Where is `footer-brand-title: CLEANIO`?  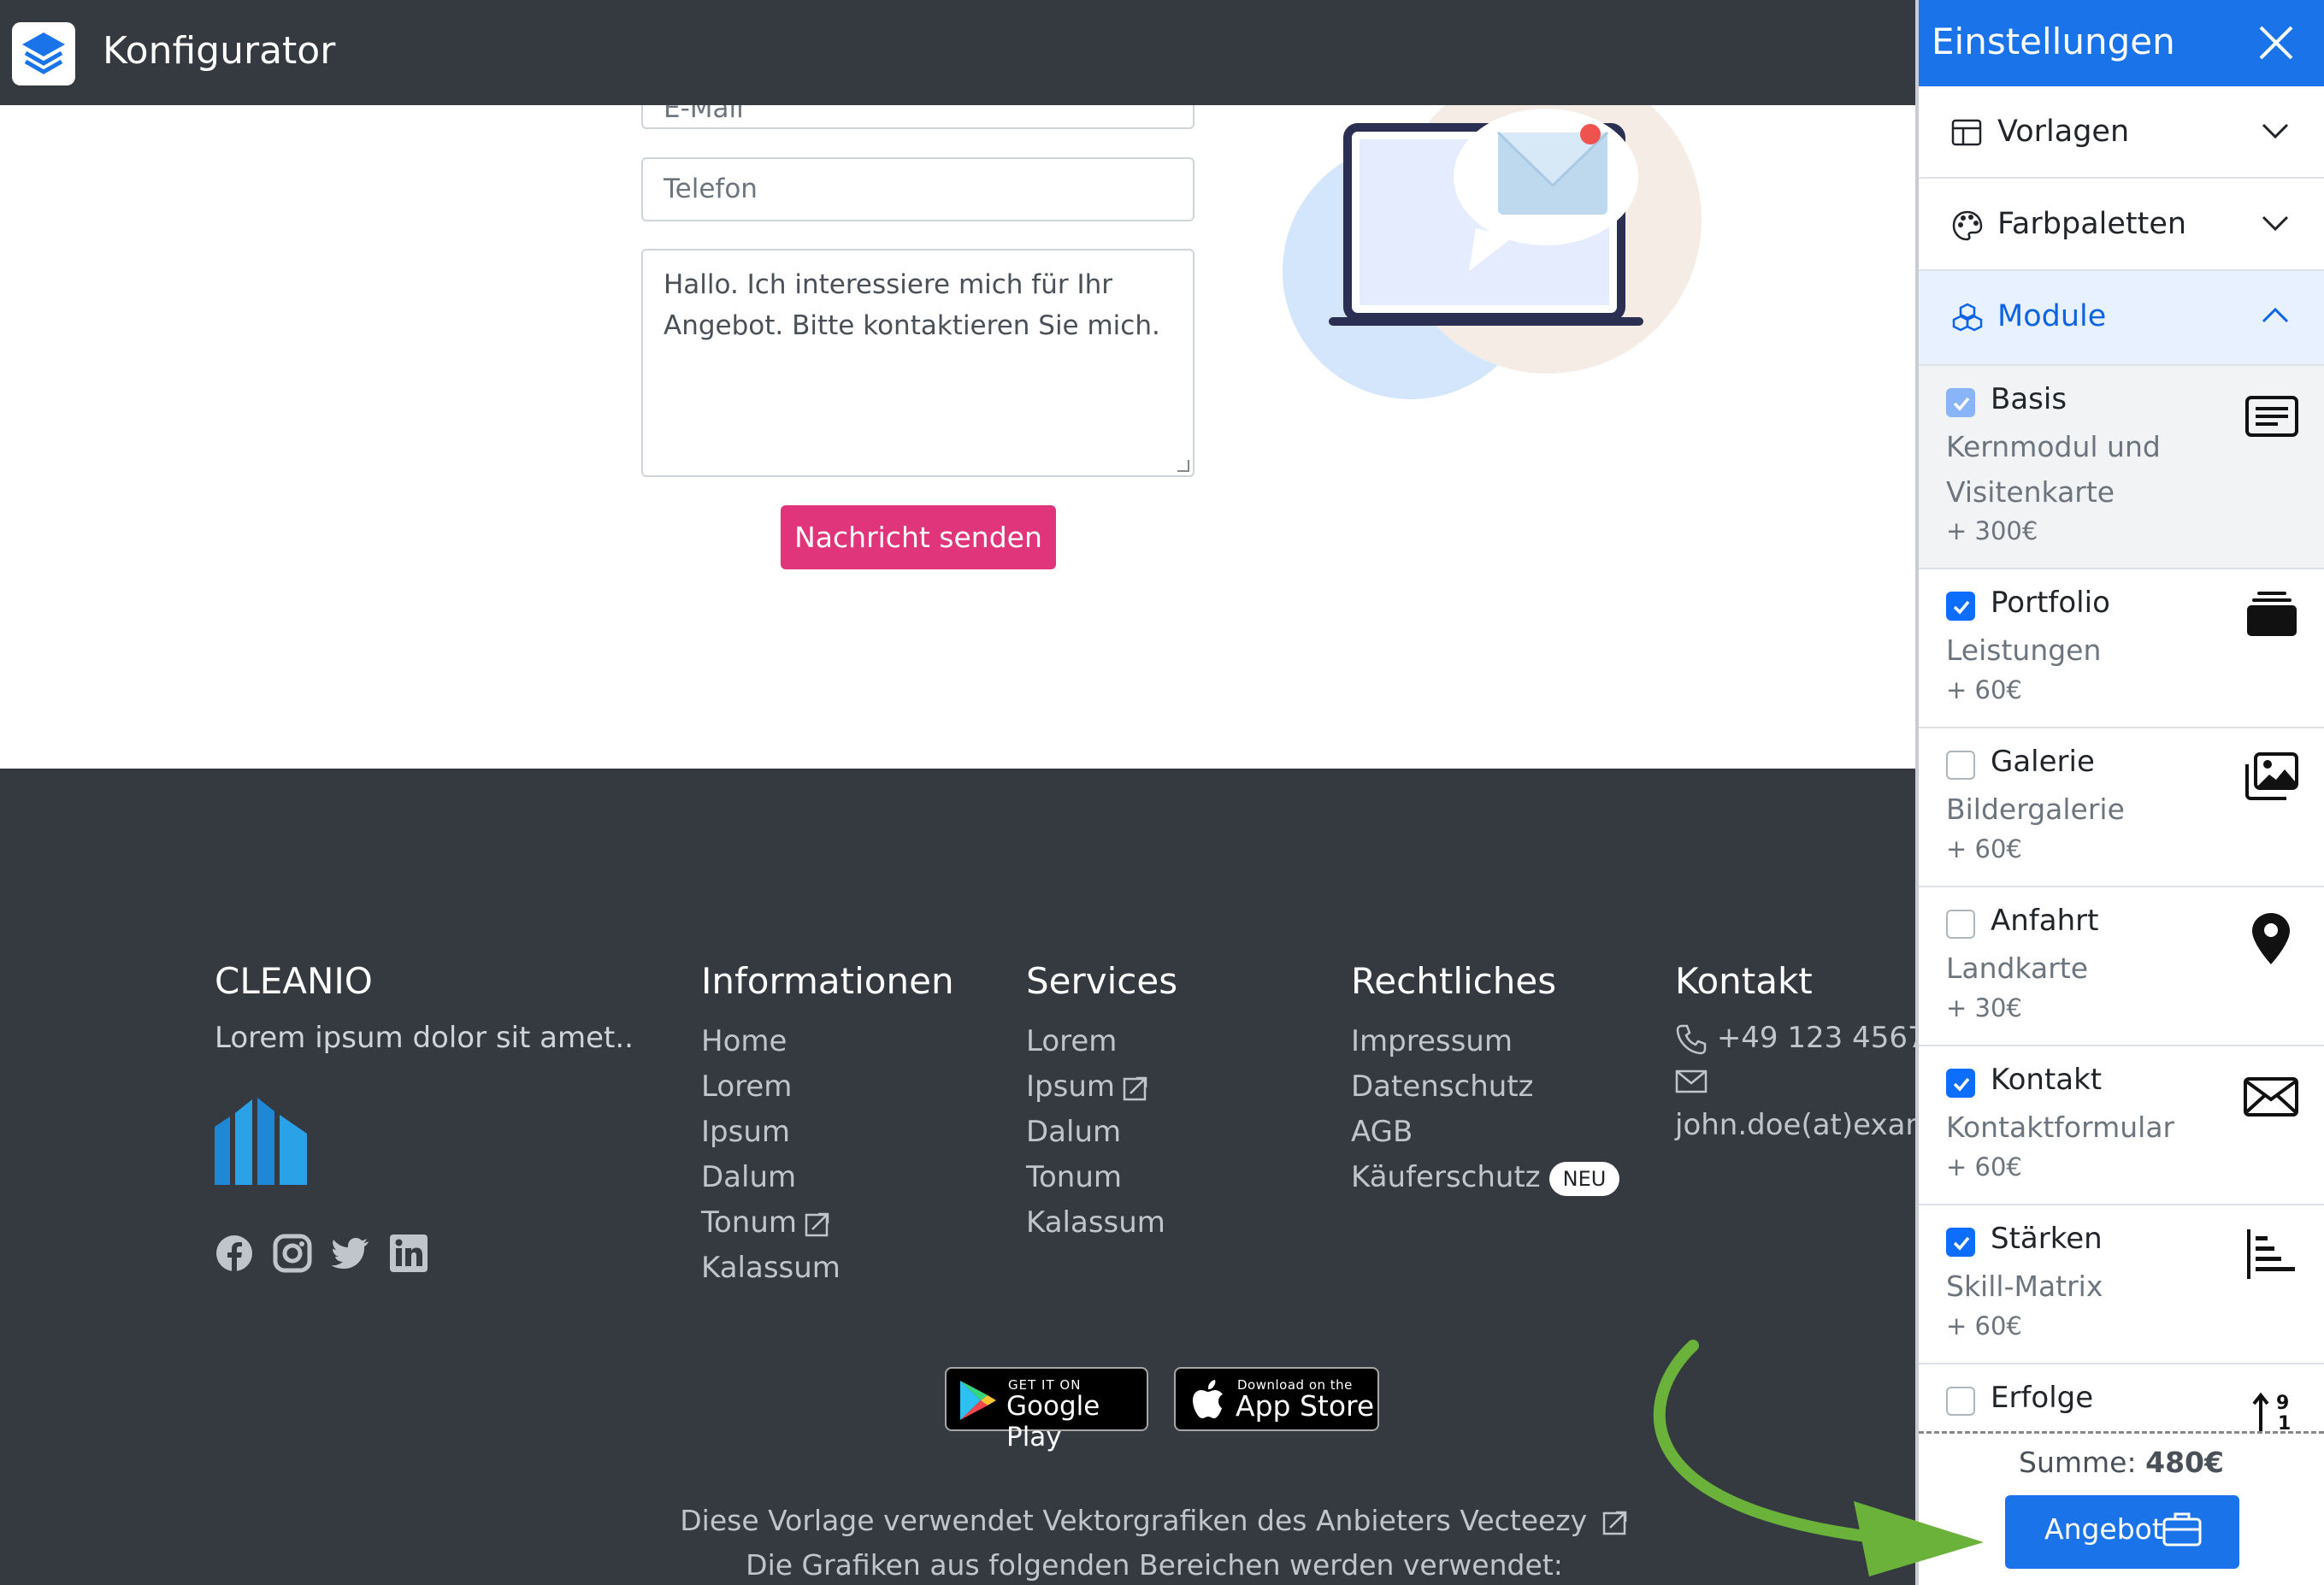 footer-brand-title: CLEANIO is located at coordinates (294, 981).